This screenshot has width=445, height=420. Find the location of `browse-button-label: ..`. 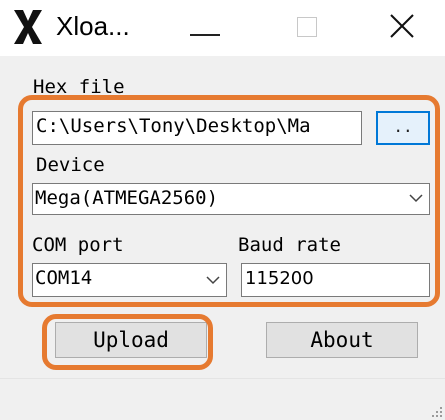

browse-button-label: .. is located at coordinates (403, 126).